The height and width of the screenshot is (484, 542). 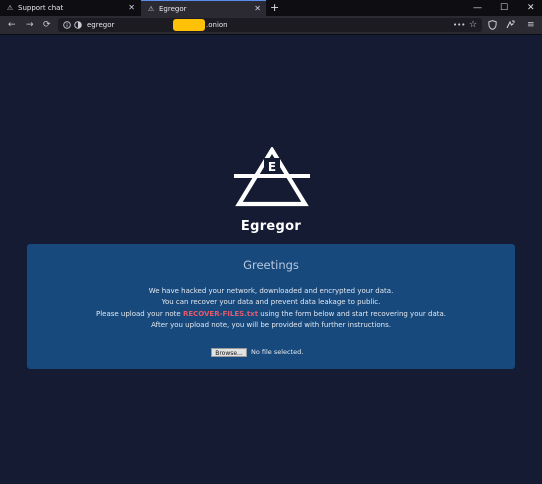 I want to click on new-tab-button: +, so click(x=274, y=8).